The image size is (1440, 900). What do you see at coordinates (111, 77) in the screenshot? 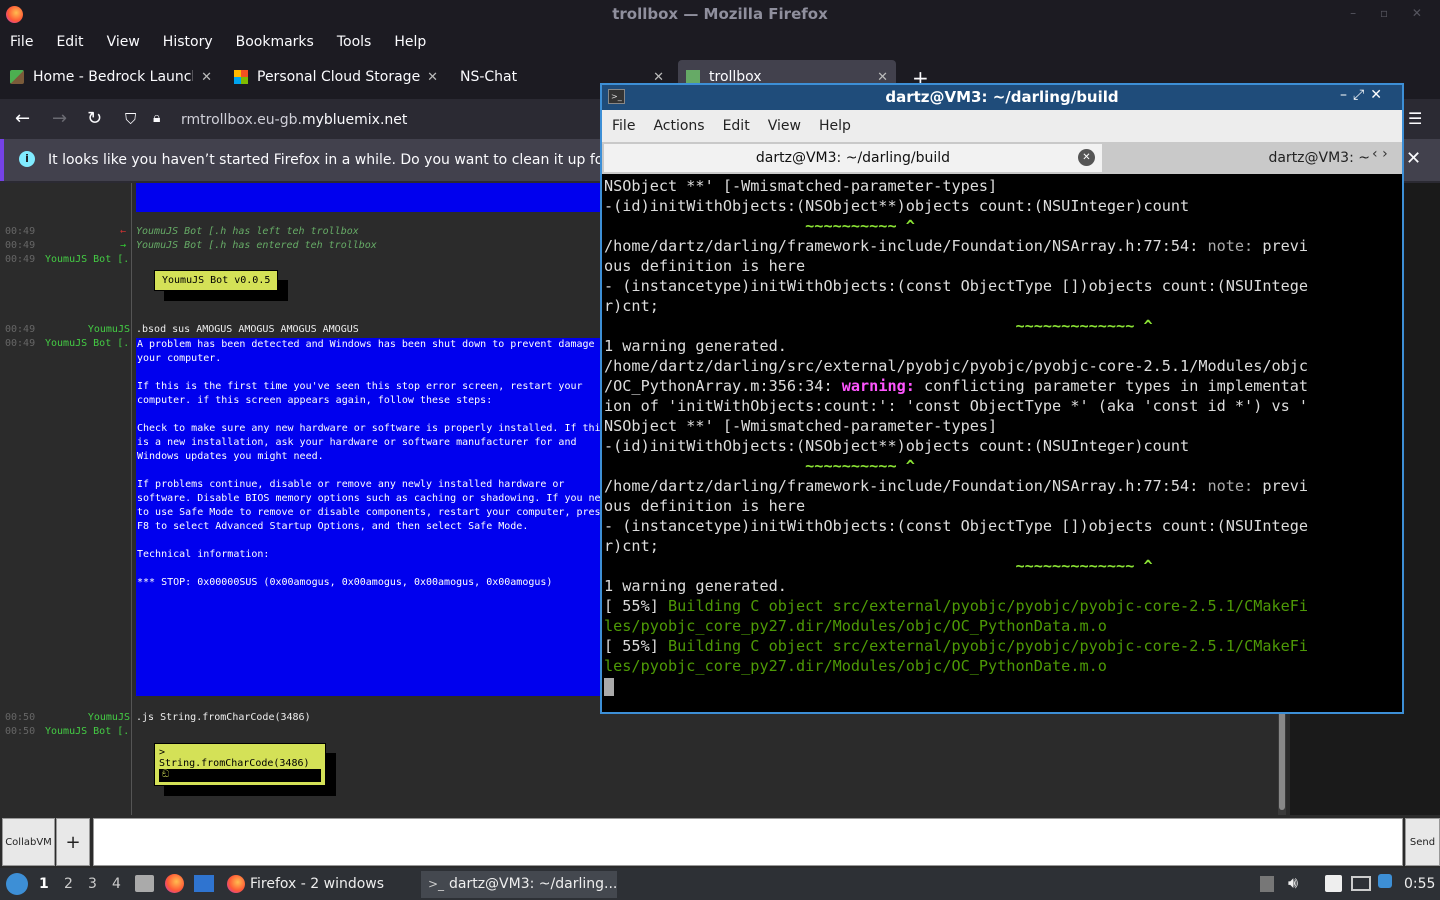
I see `tab-bedrock-launcher: Home - Bedrock Launcher ✕` at bounding box center [111, 77].